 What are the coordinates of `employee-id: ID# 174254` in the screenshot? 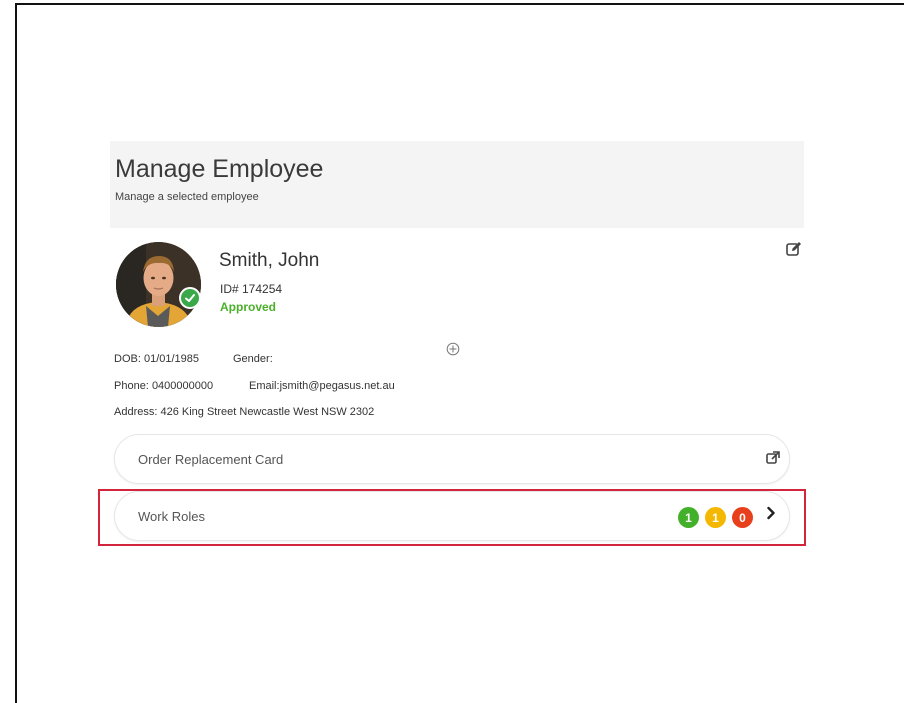 It's located at (251, 289).